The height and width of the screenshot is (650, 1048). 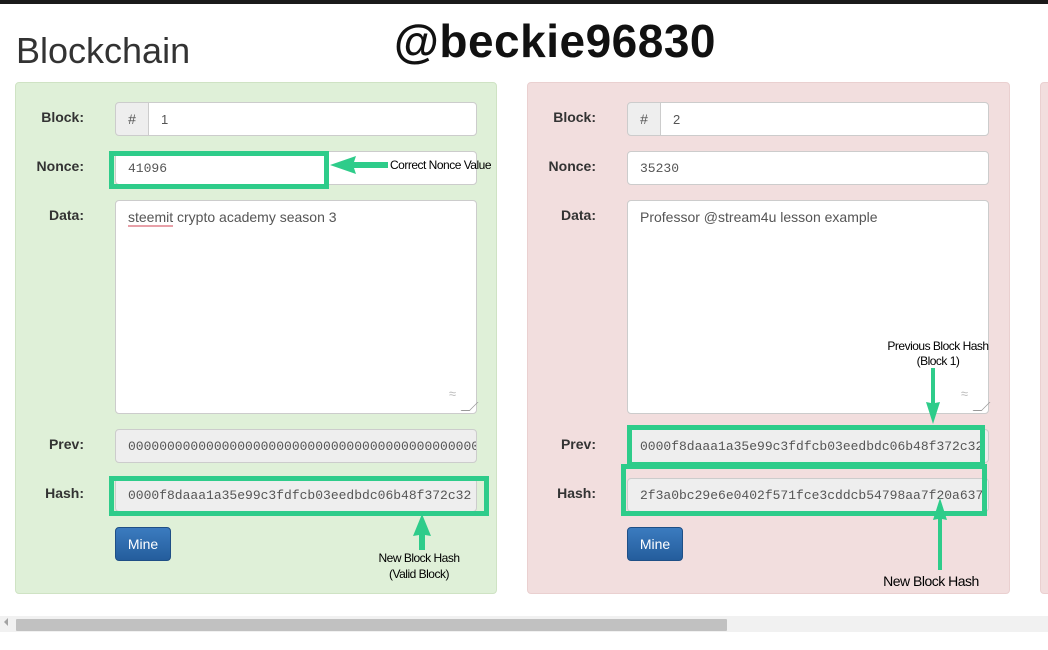 I want to click on scrollbar-thumb, so click(x=371, y=625).